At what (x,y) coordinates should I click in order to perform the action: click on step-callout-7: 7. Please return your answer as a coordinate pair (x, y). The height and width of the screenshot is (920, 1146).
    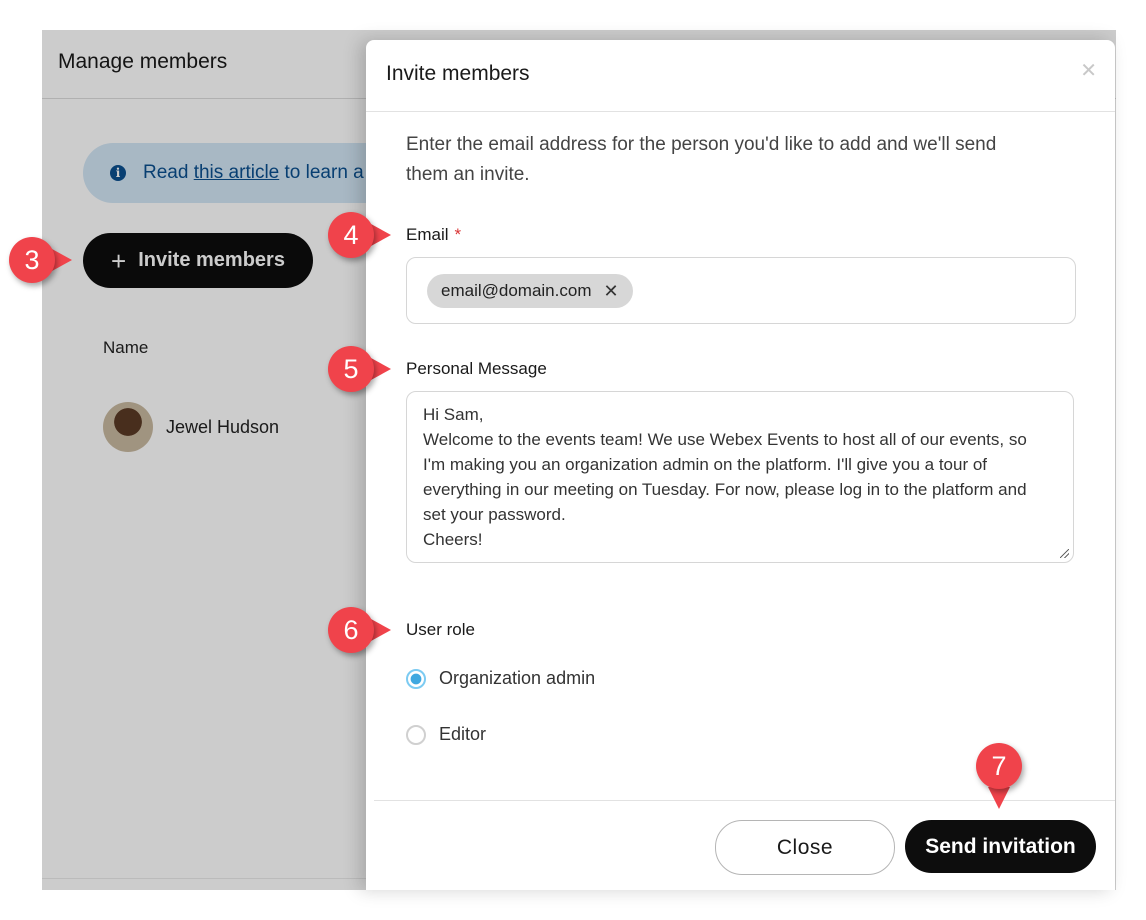
    Looking at the image, I should click on (999, 766).